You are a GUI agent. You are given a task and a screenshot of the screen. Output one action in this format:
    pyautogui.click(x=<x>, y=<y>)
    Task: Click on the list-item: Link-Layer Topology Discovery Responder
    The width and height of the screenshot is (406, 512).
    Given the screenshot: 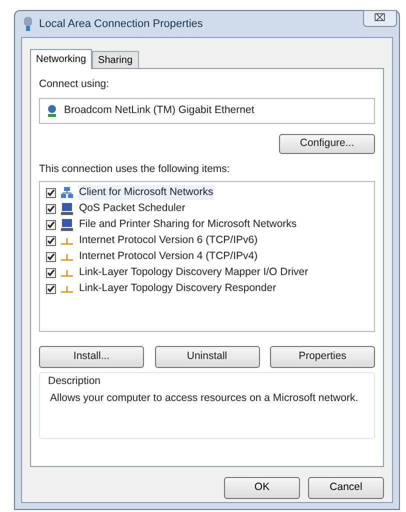 What is the action you would take?
    pyautogui.click(x=178, y=288)
    